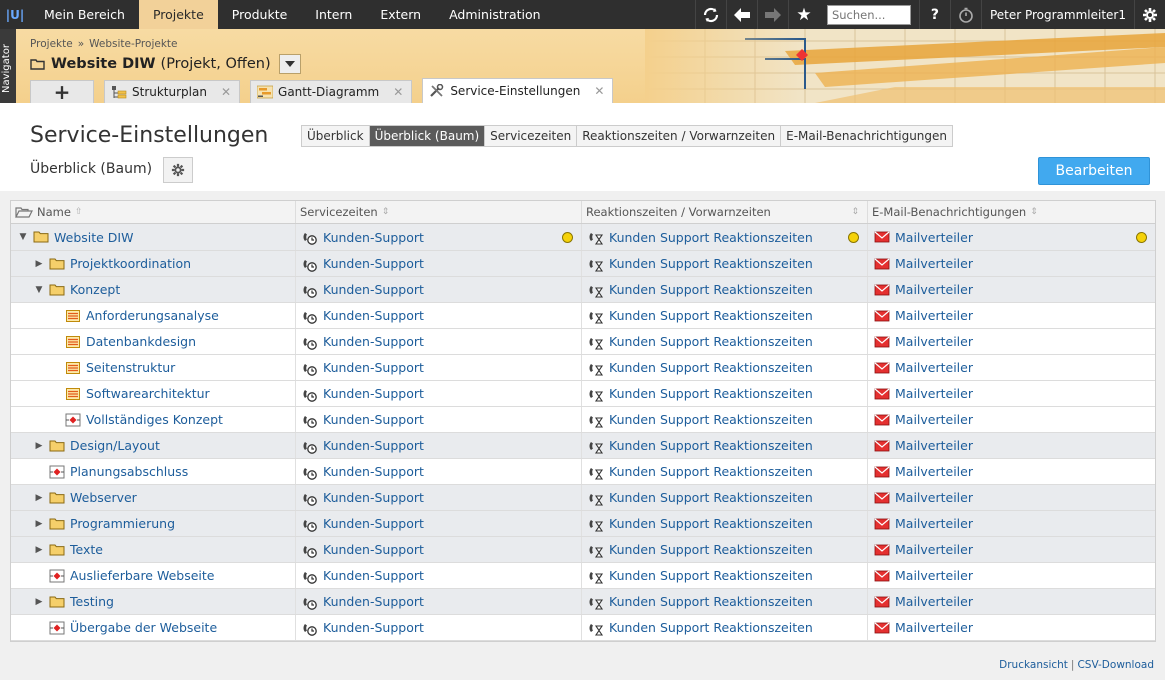 The width and height of the screenshot is (1165, 680). What do you see at coordinates (129, 471) in the screenshot?
I see `item-name-link: Planungsabschluss` at bounding box center [129, 471].